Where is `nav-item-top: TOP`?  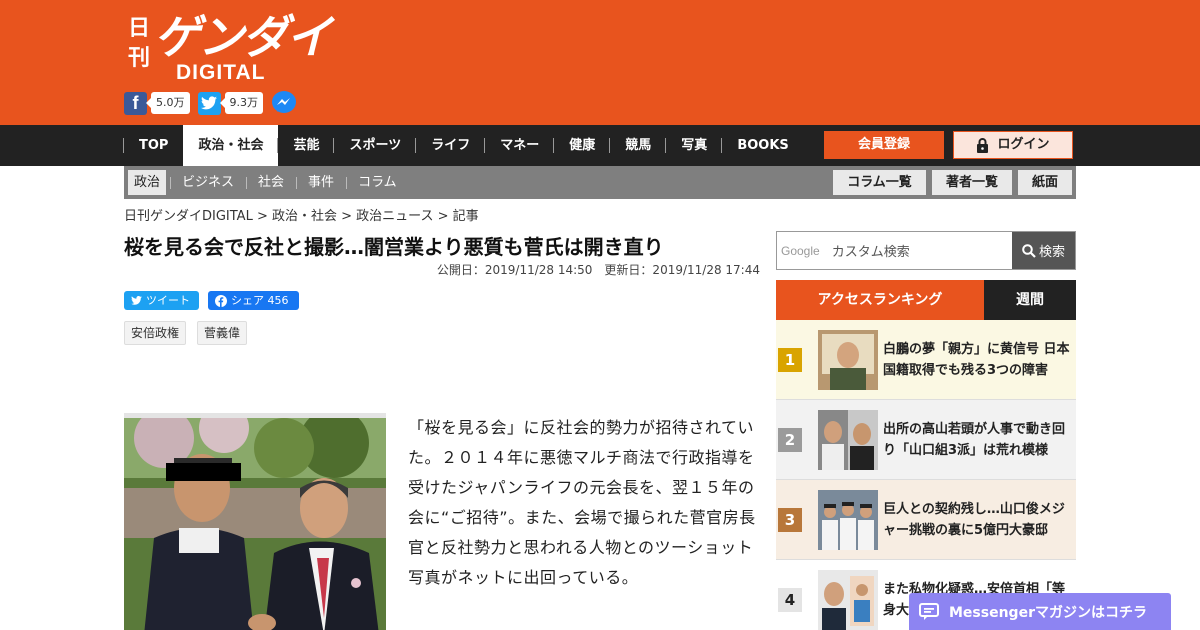 nav-item-top: TOP is located at coordinates (152, 145).